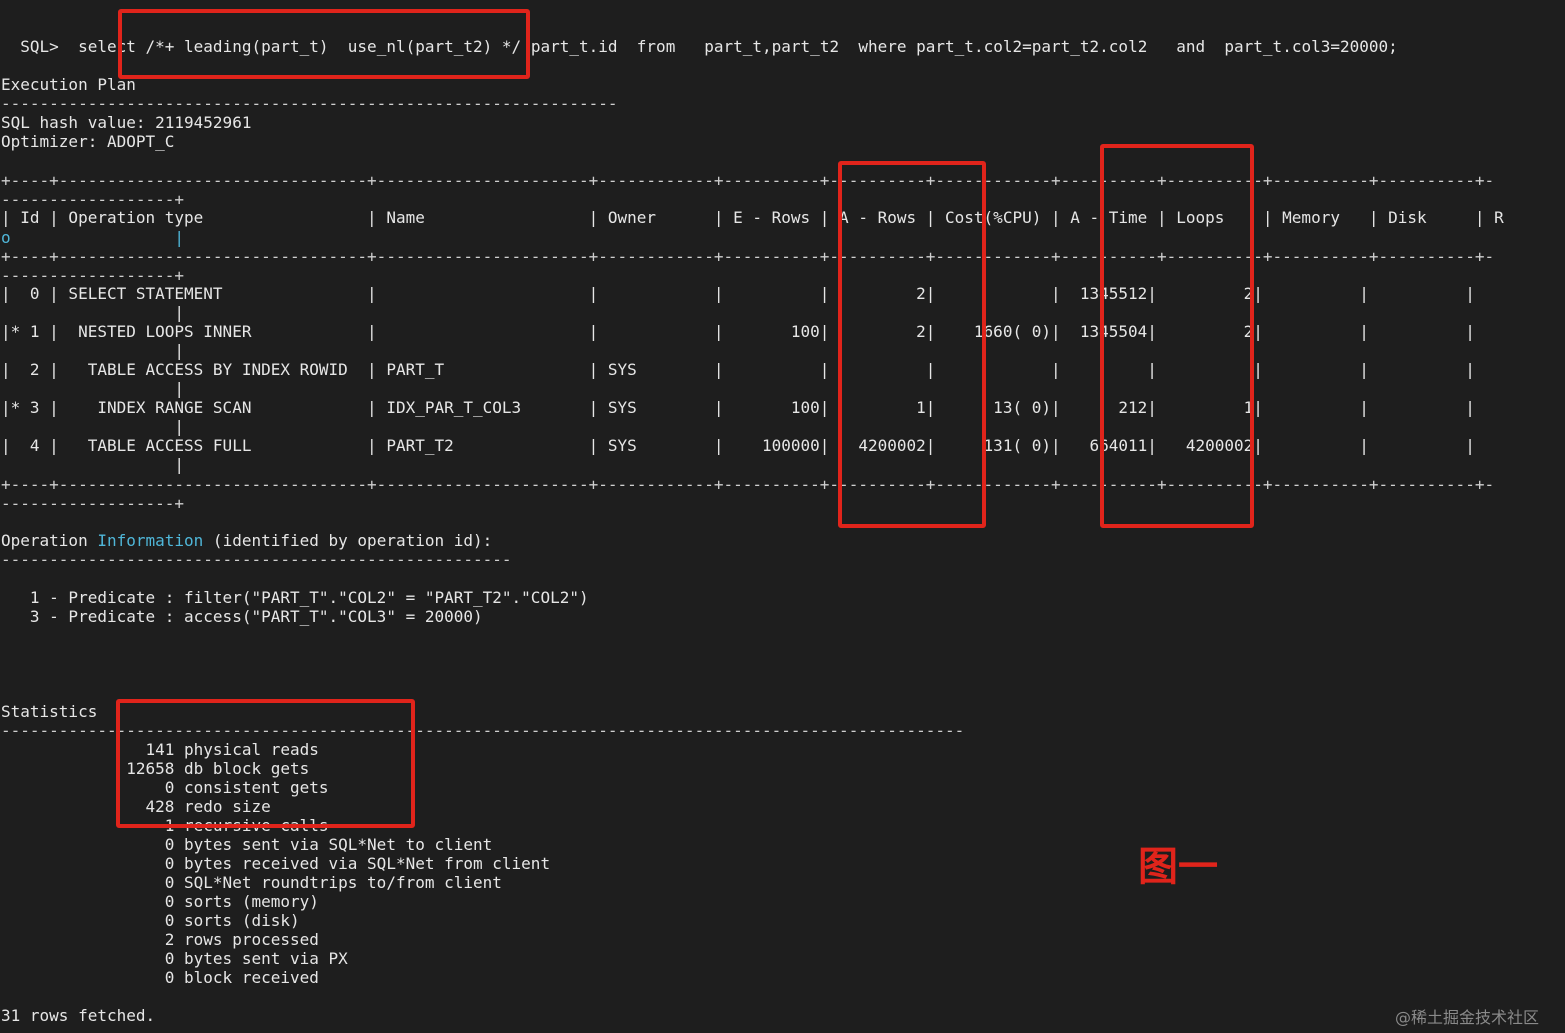 Image resolution: width=1565 pixels, height=1033 pixels. I want to click on stat-item: 428 redo size, so click(136, 806).